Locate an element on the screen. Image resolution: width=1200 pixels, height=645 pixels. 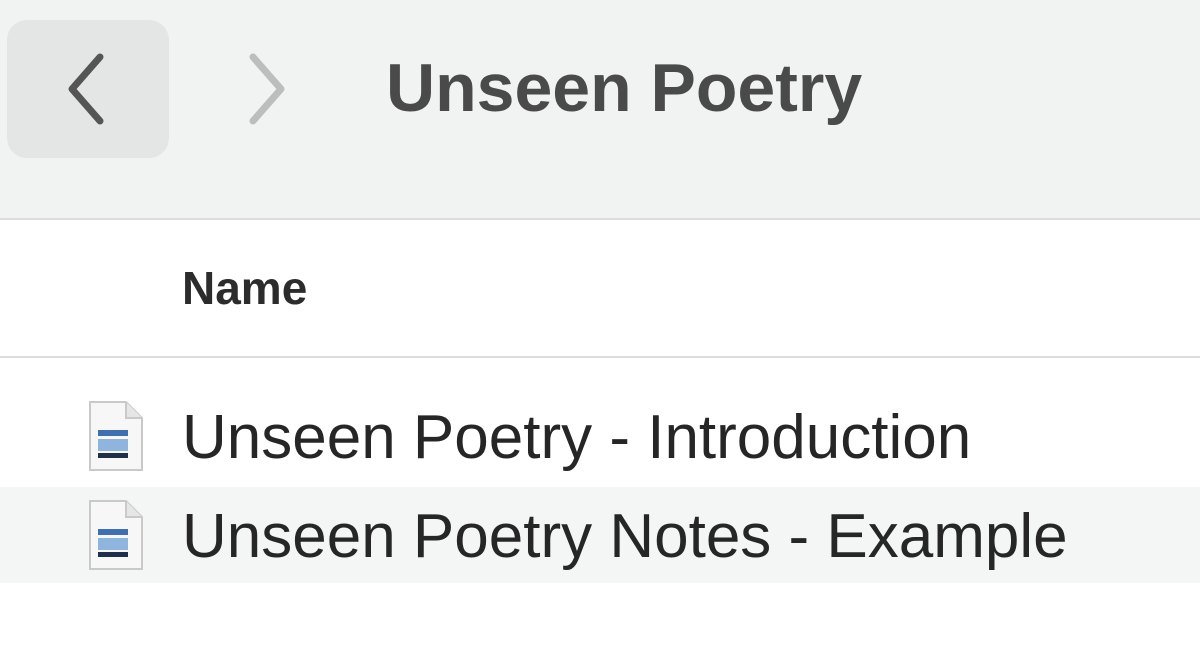
column-header-name: Name is located at coordinates (244, 288).